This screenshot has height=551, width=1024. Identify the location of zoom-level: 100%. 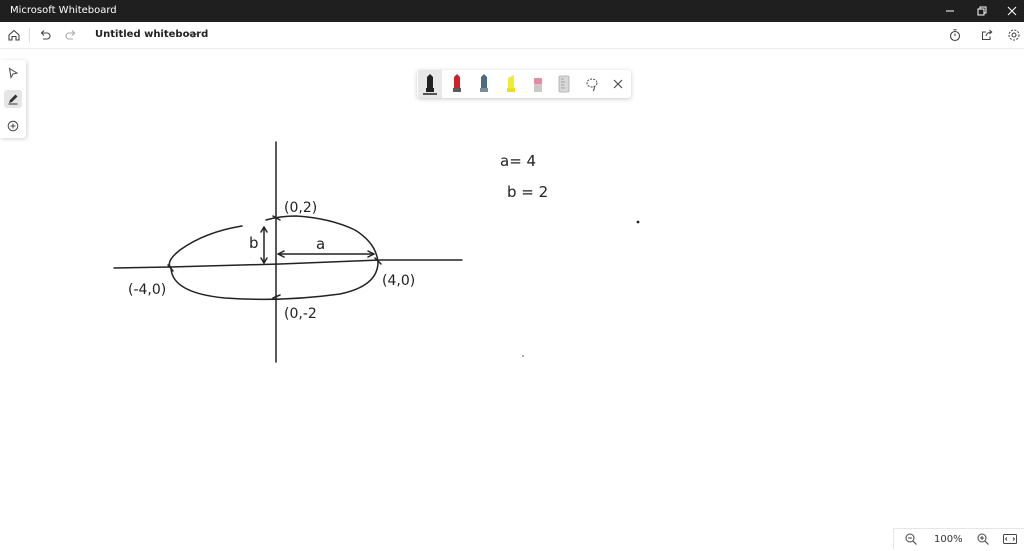
(948, 539).